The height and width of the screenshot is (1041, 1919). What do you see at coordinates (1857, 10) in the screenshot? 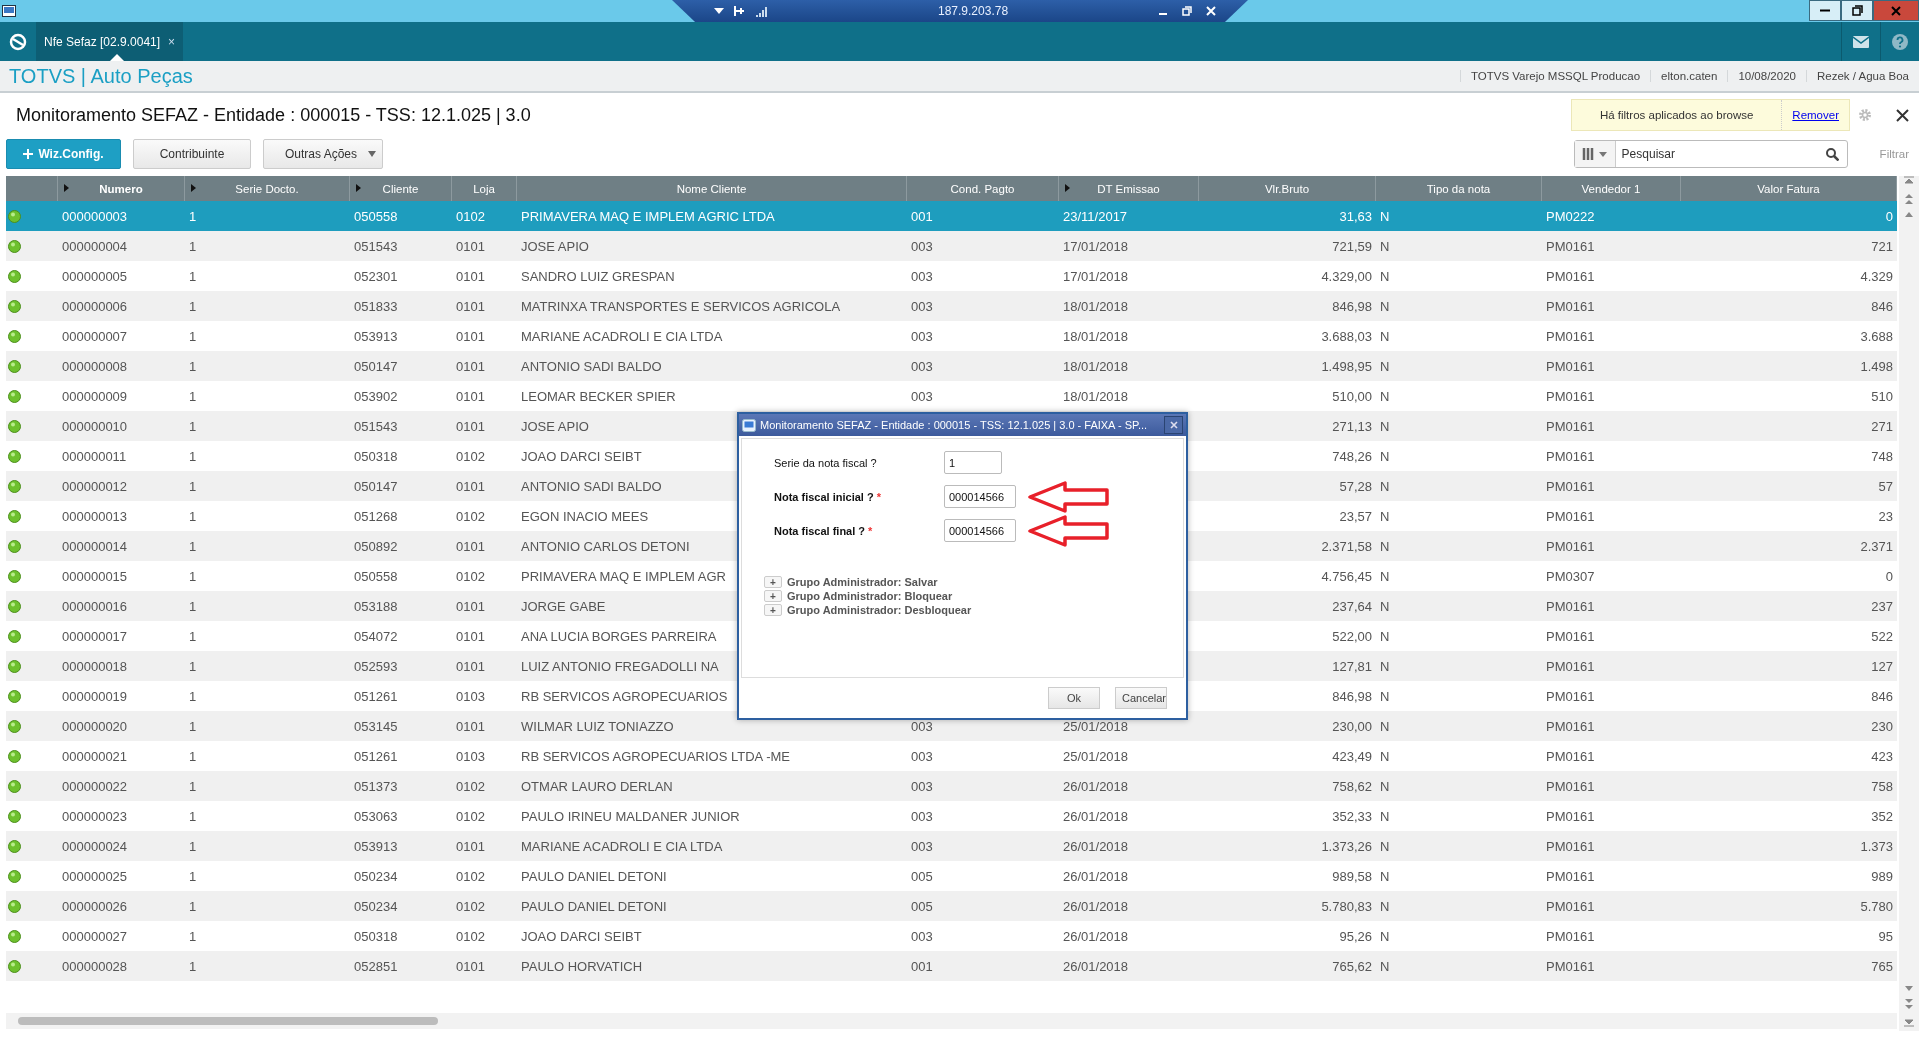
I see `restore-button` at bounding box center [1857, 10].